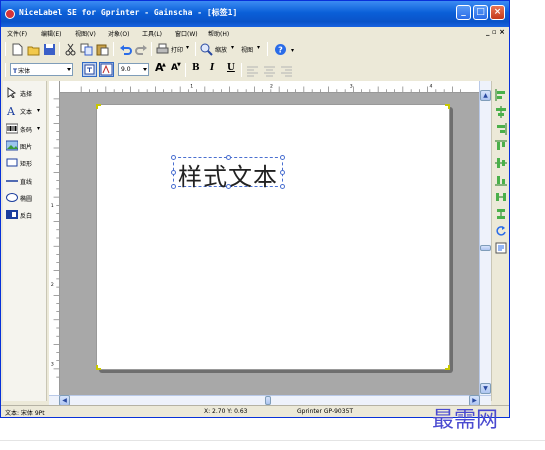 This screenshot has width=545, height=450. Describe the element at coordinates (501, 231) in the screenshot. I see `rotate-icon` at that location.